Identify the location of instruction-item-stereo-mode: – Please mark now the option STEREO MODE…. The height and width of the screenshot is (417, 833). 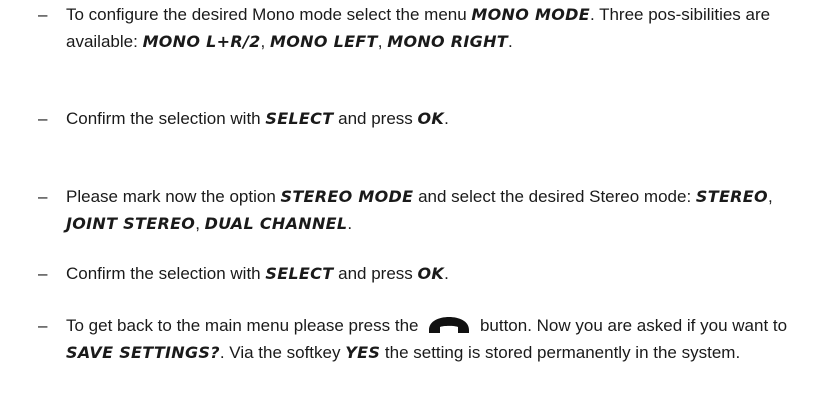
(433, 210).